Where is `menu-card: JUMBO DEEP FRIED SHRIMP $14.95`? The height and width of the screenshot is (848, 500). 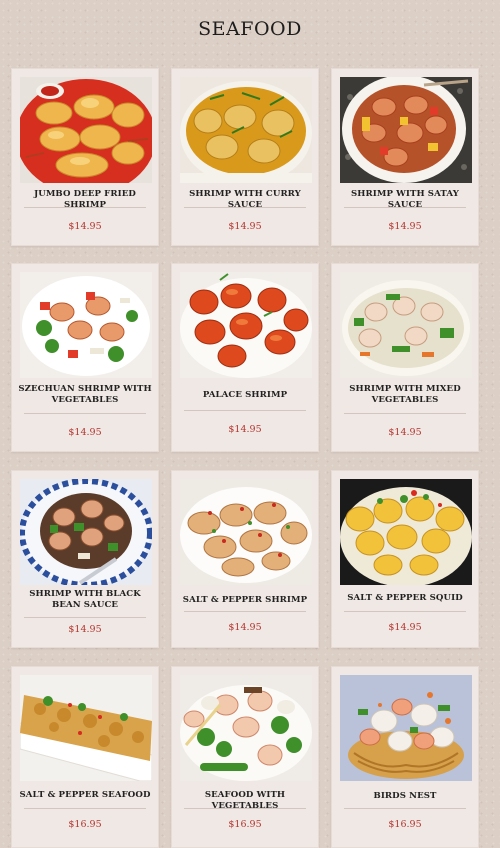
menu-card: JUMBO DEEP FRIED SHRIMP $14.95 is located at coordinates (85, 157).